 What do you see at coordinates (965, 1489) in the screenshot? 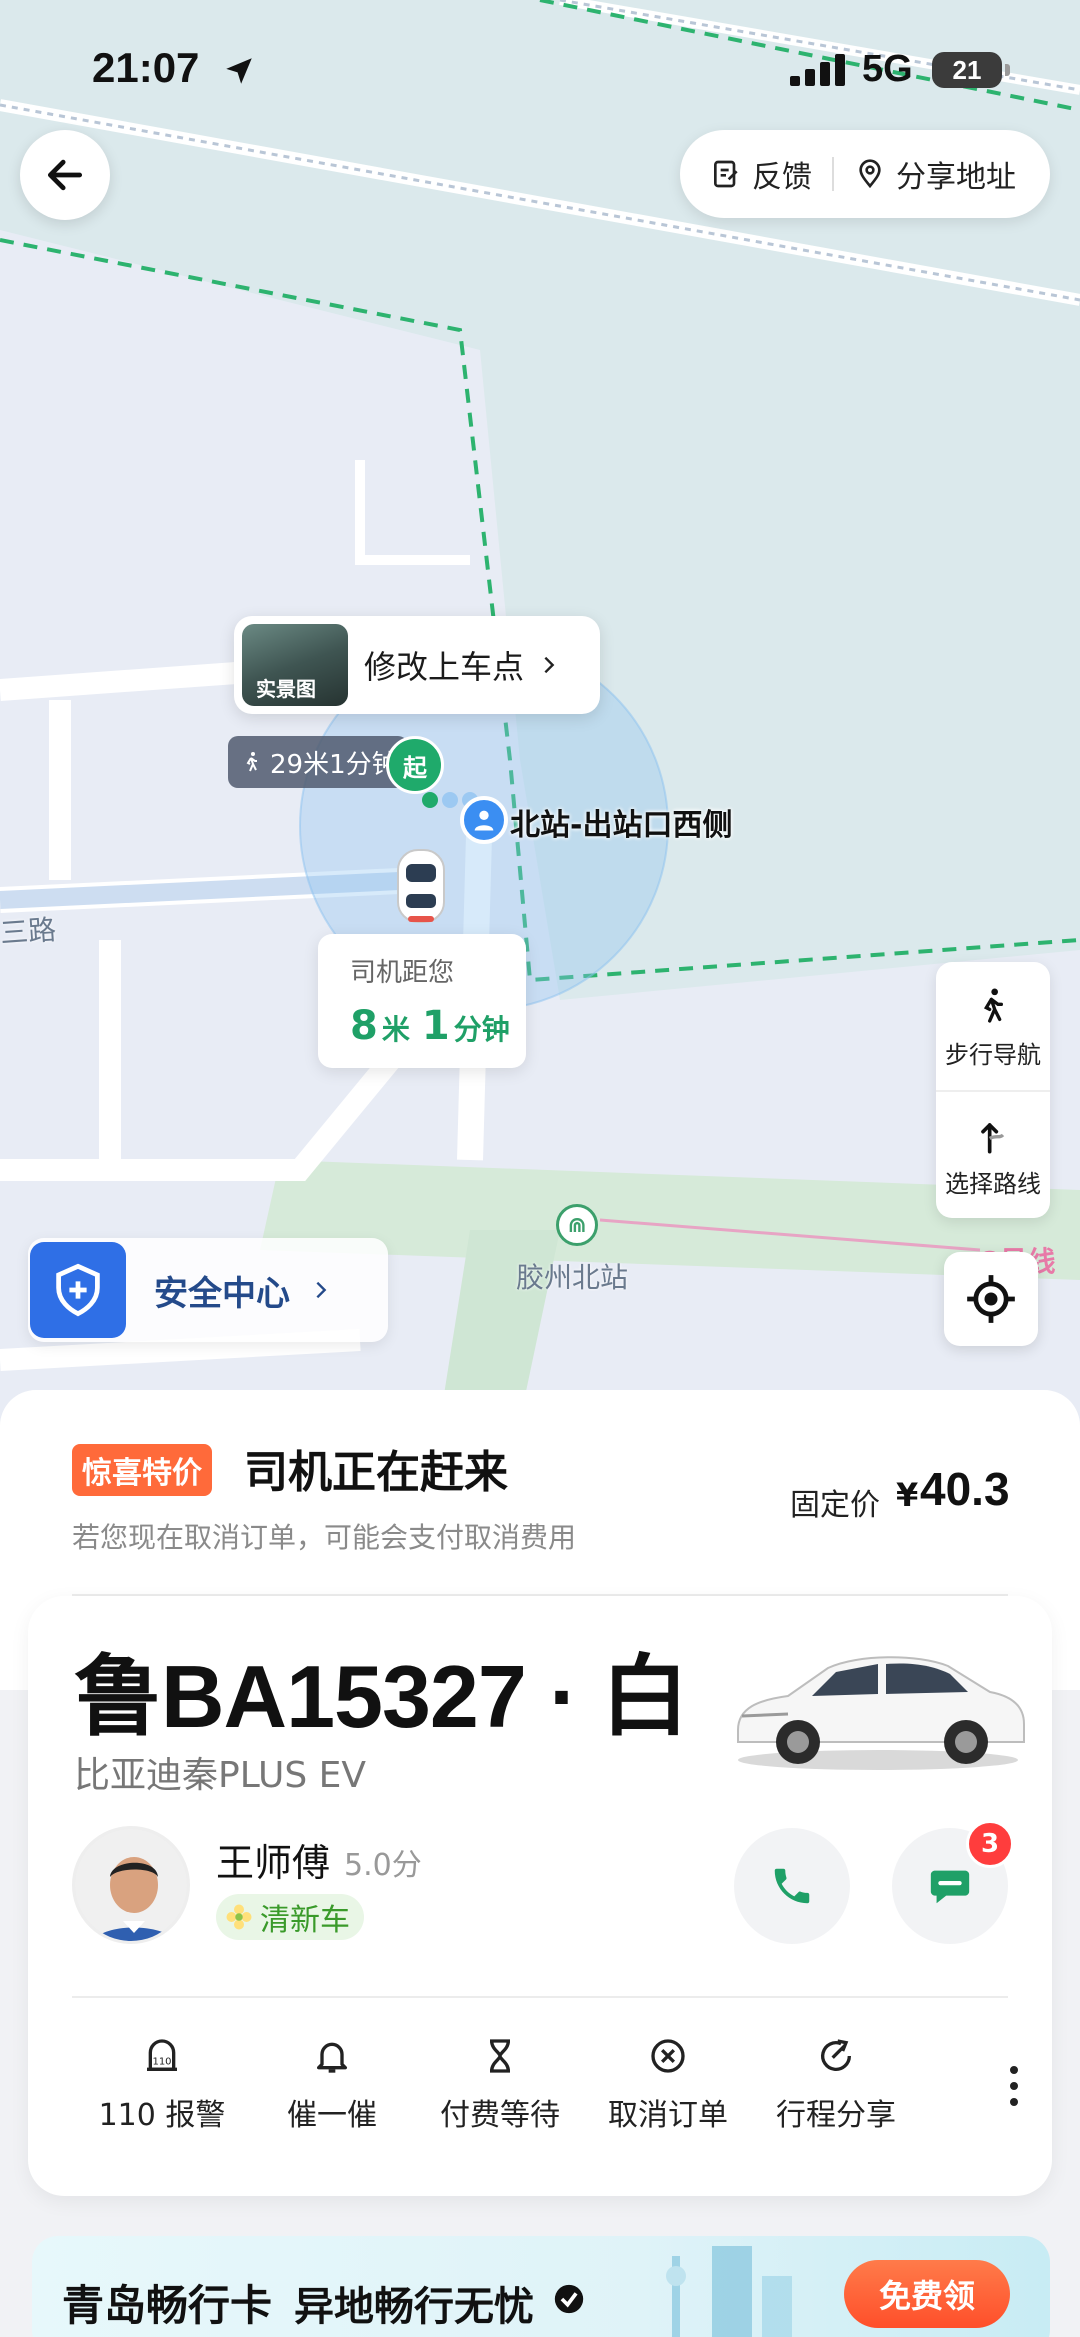
I see `price-value: 40.3` at bounding box center [965, 1489].